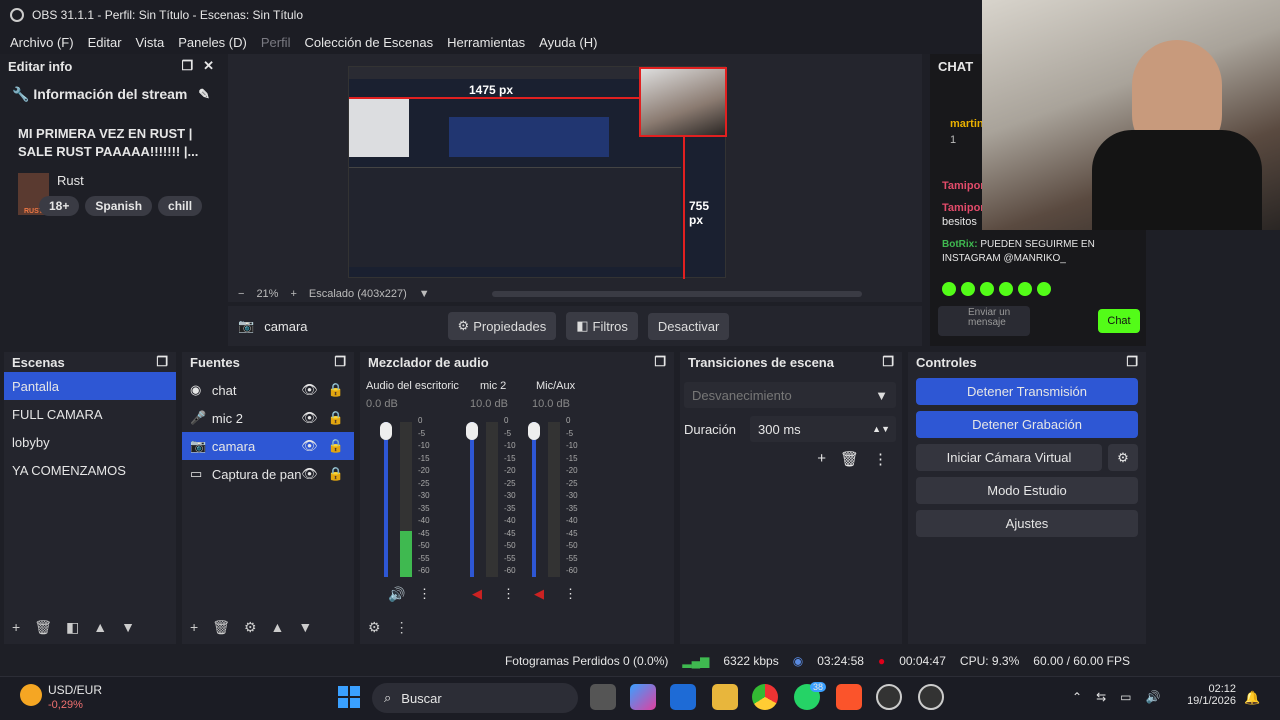 This screenshot has width=1280, height=720. I want to click on folder-icon, so click(725, 697).